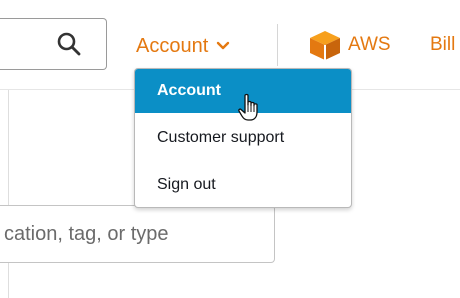  What do you see at coordinates (248, 107) in the screenshot?
I see `hand-pointer-cursor-icon` at bounding box center [248, 107].